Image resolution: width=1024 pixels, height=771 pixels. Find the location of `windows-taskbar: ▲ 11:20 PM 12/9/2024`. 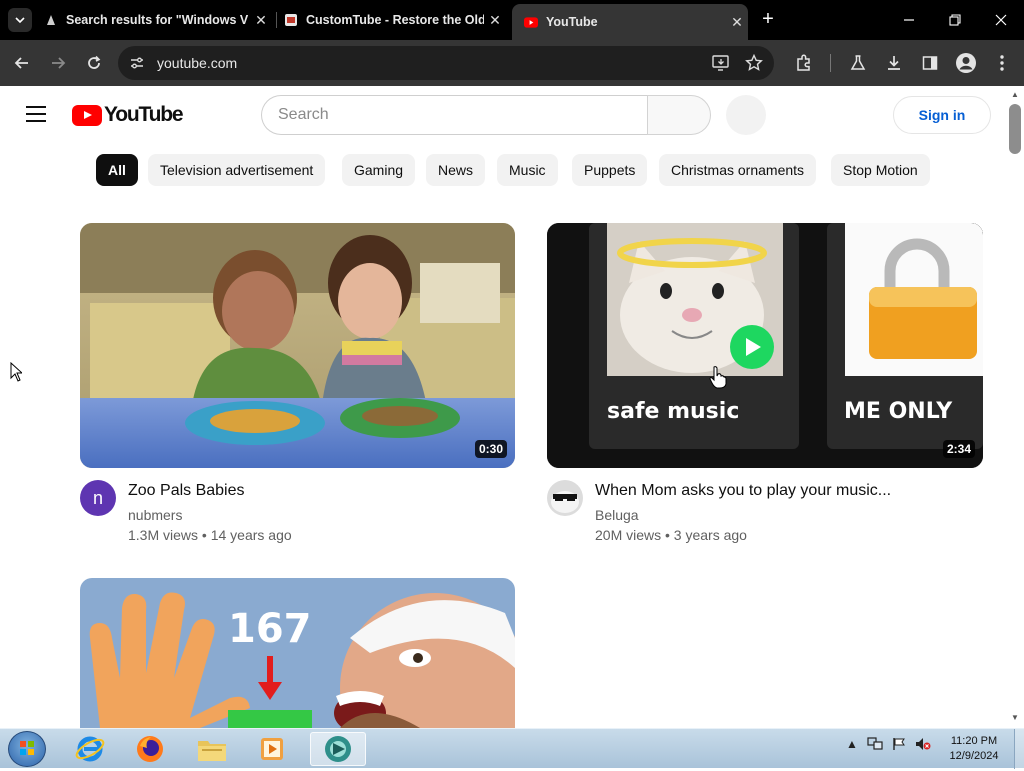

windows-taskbar: ▲ 11:20 PM 12/9/2024 is located at coordinates (512, 748).